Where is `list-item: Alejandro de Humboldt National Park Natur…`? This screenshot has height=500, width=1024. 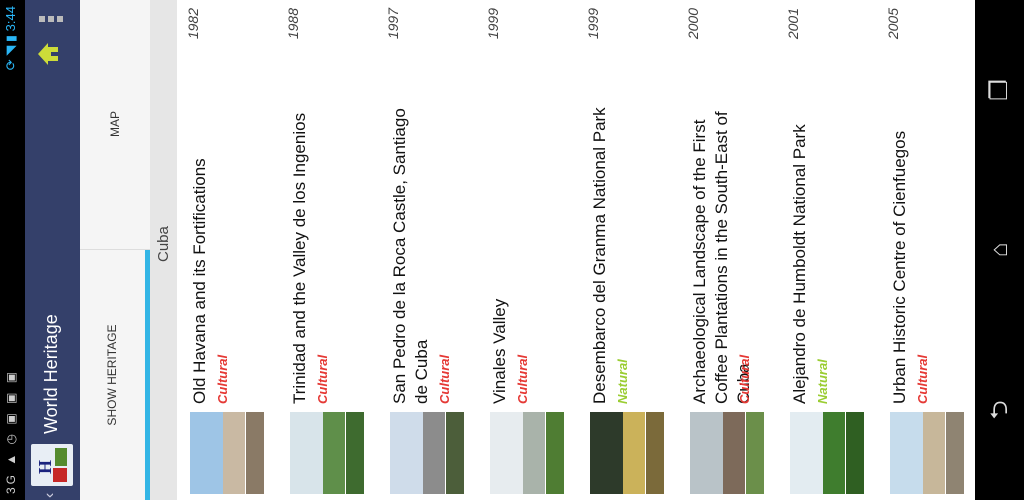
list-item: Alejandro de Humboldt National Park Natur… is located at coordinates (827, 250).